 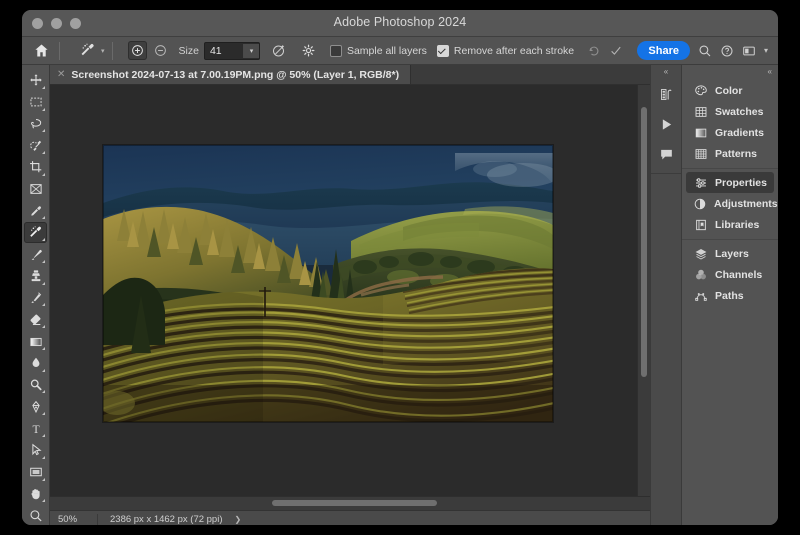 What do you see at coordinates (442, 50) in the screenshot?
I see `checkbox-box` at bounding box center [442, 50].